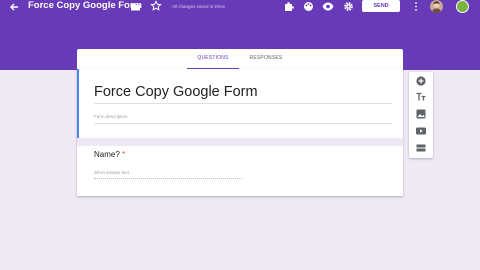 This screenshot has height=270, width=480. Describe the element at coordinates (462, 6) in the screenshot. I see `help-avatar` at that location.